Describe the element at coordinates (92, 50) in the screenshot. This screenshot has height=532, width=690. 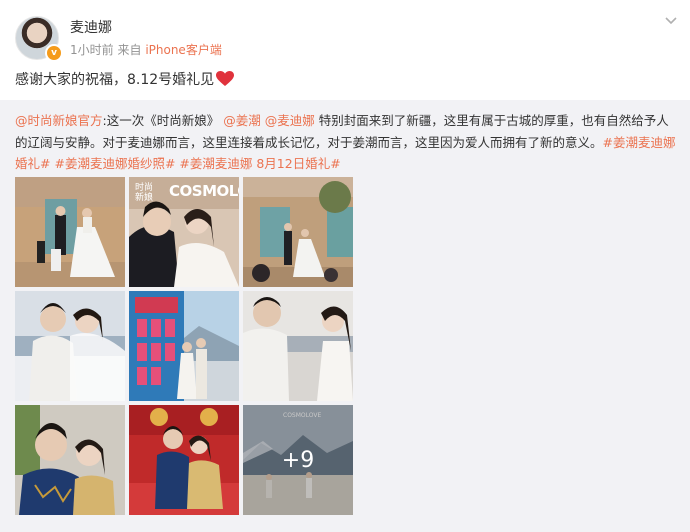
I see `post-time: 1小时前` at that location.